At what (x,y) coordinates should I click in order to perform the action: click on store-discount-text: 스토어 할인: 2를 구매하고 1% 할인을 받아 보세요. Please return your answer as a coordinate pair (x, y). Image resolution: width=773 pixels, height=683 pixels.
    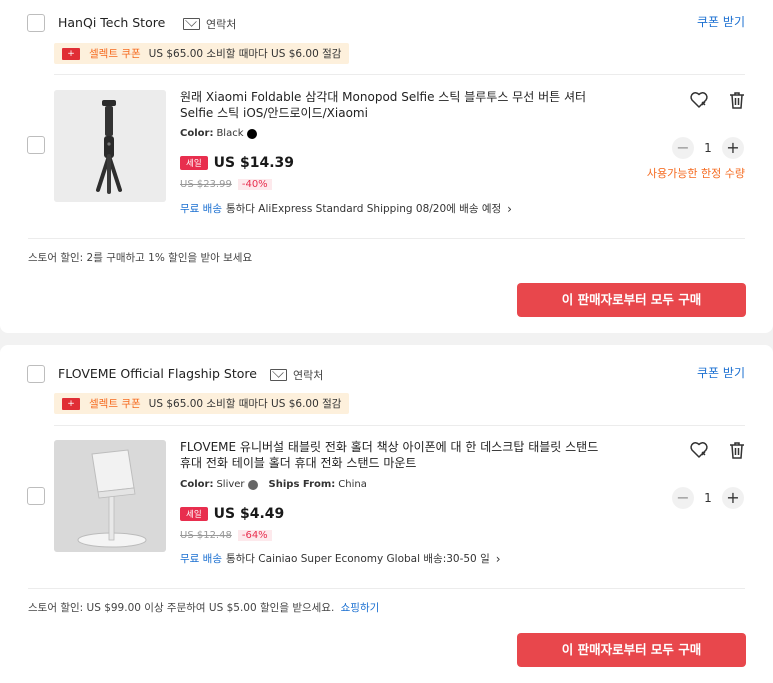
    Looking at the image, I should click on (140, 258).